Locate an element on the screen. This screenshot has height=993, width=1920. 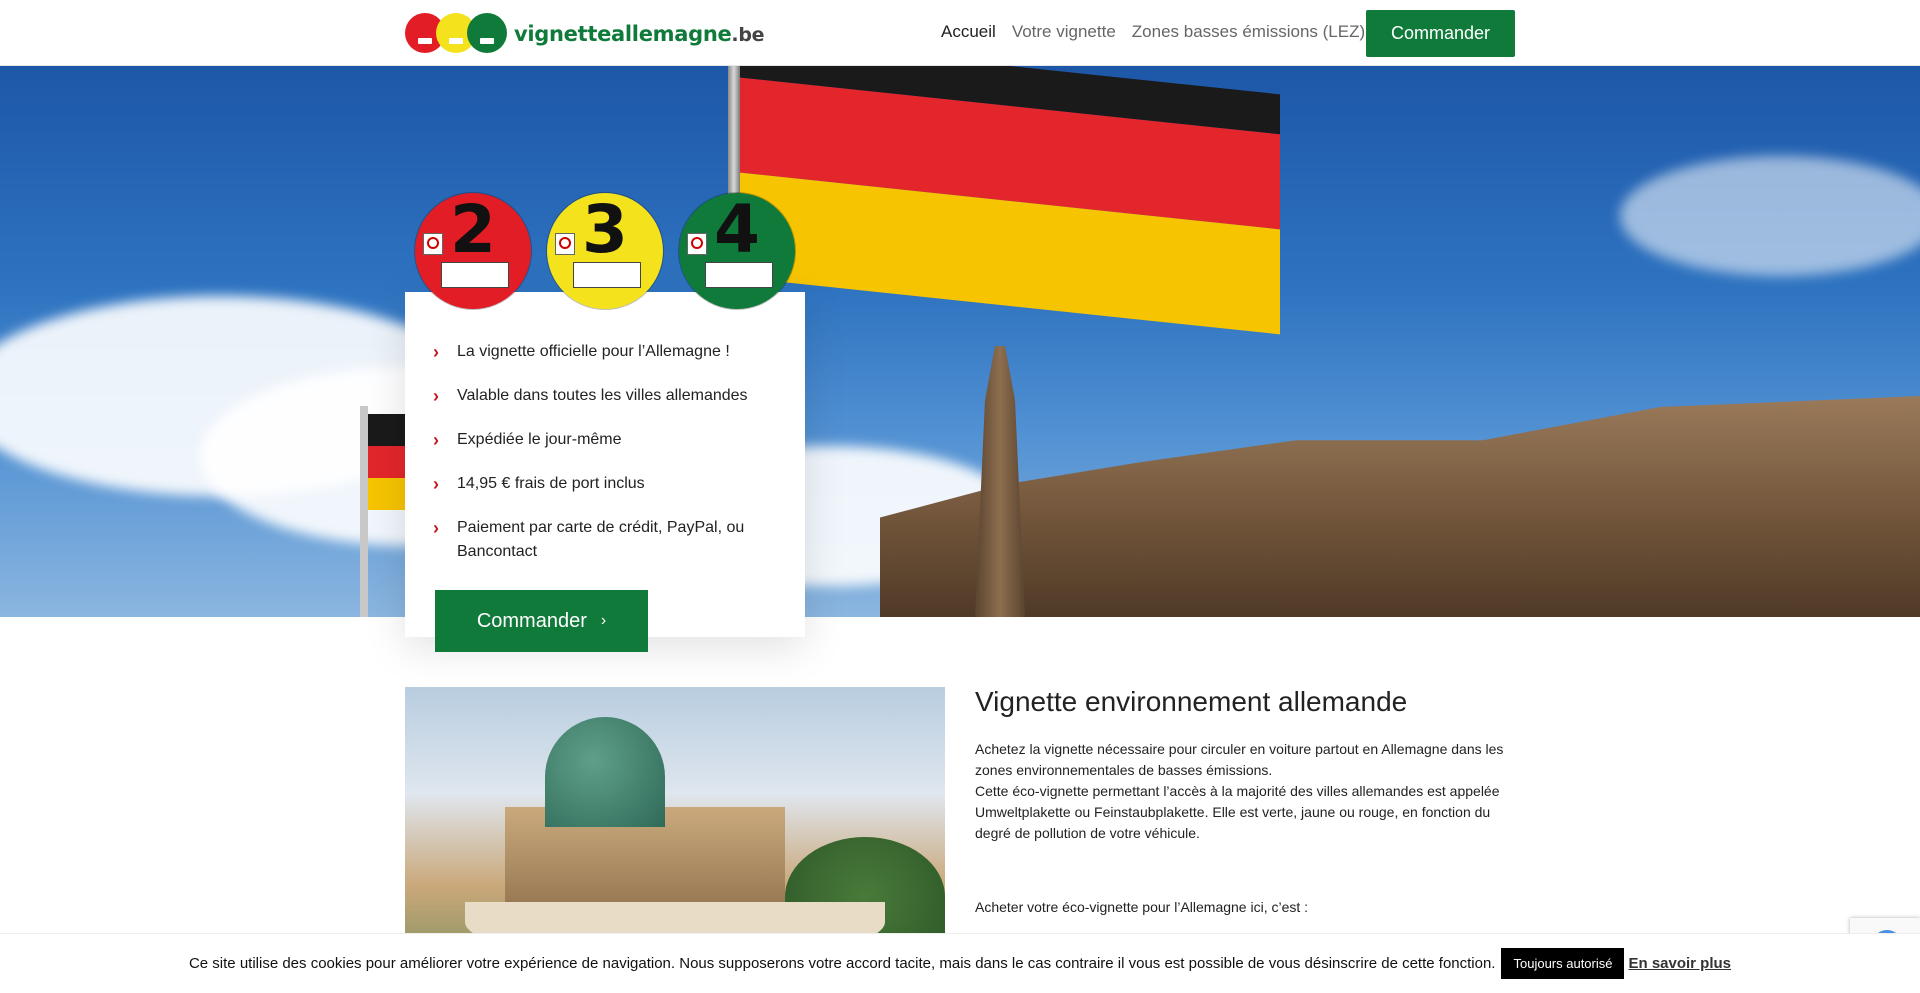
badge-number: 4 is located at coordinates (737, 229).